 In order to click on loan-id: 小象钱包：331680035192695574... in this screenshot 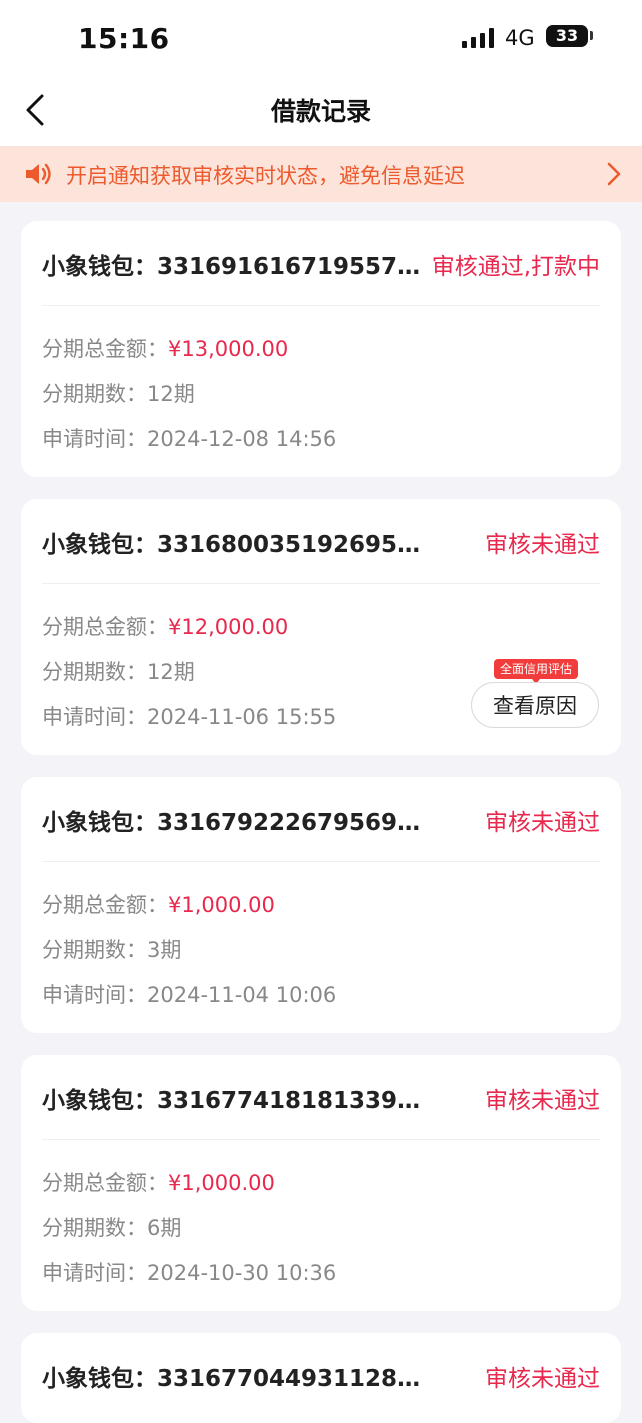, I will do `click(234, 545)`.